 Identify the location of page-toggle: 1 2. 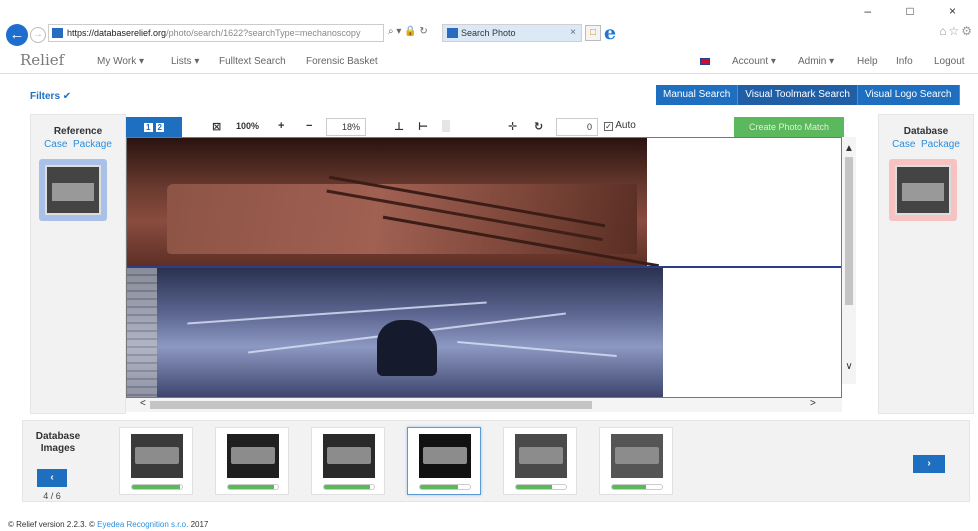
(154, 127).